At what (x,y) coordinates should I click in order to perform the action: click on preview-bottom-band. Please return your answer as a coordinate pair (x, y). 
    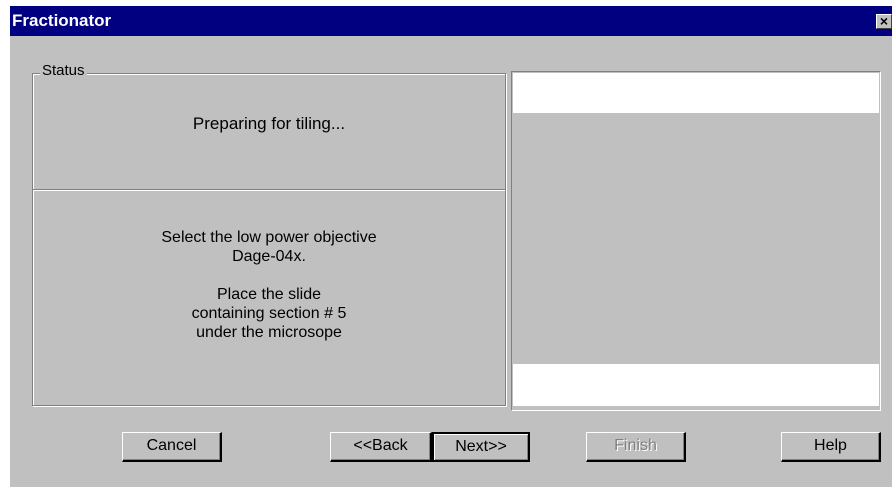
    Looking at the image, I should click on (696, 385).